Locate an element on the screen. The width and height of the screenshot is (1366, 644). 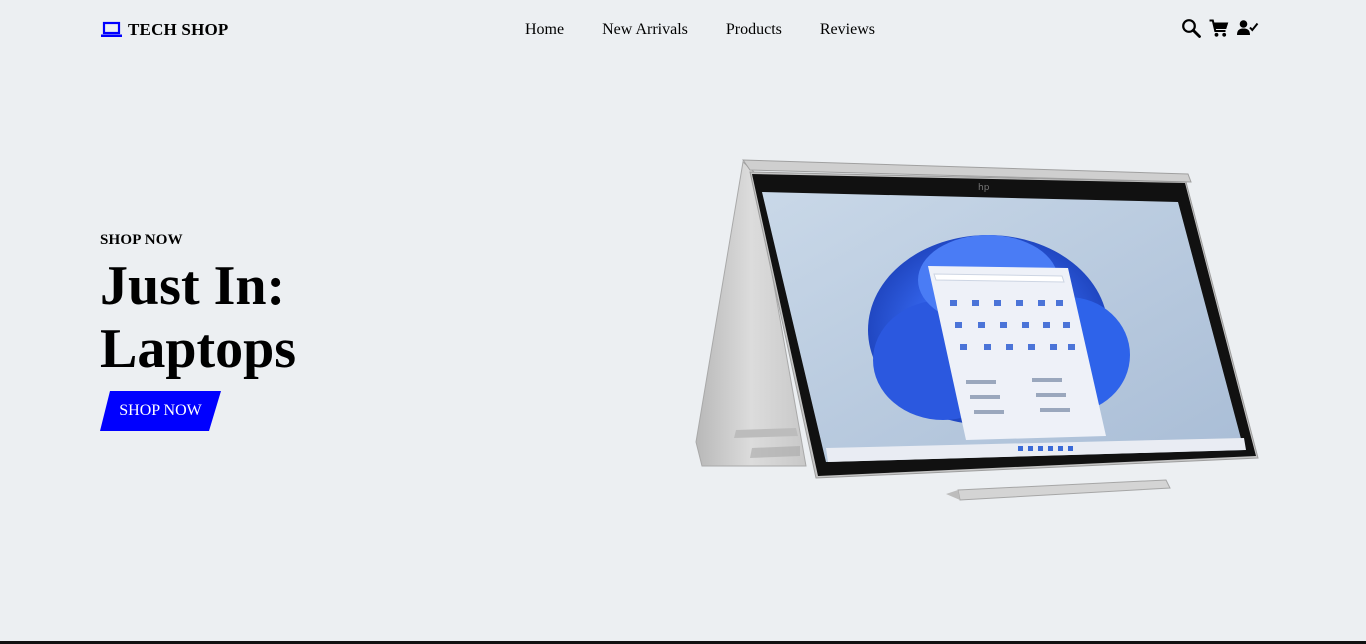
svg-text: hp is located at coordinates (984, 188).